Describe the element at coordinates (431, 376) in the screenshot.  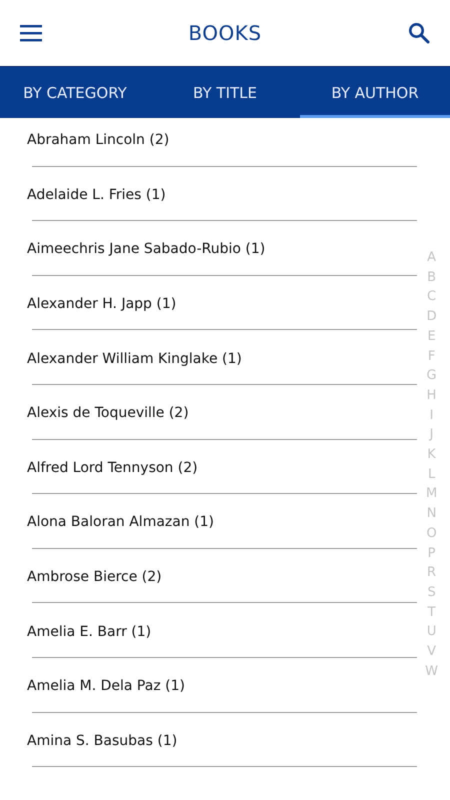
I see `index-letter: G` at that location.